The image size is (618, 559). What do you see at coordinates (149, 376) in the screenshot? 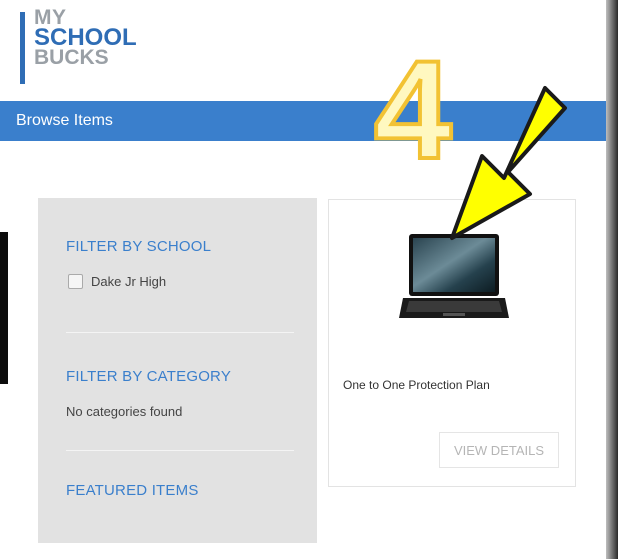
I see `filter-category-heading: FILTER BY CATEGORY` at bounding box center [149, 376].